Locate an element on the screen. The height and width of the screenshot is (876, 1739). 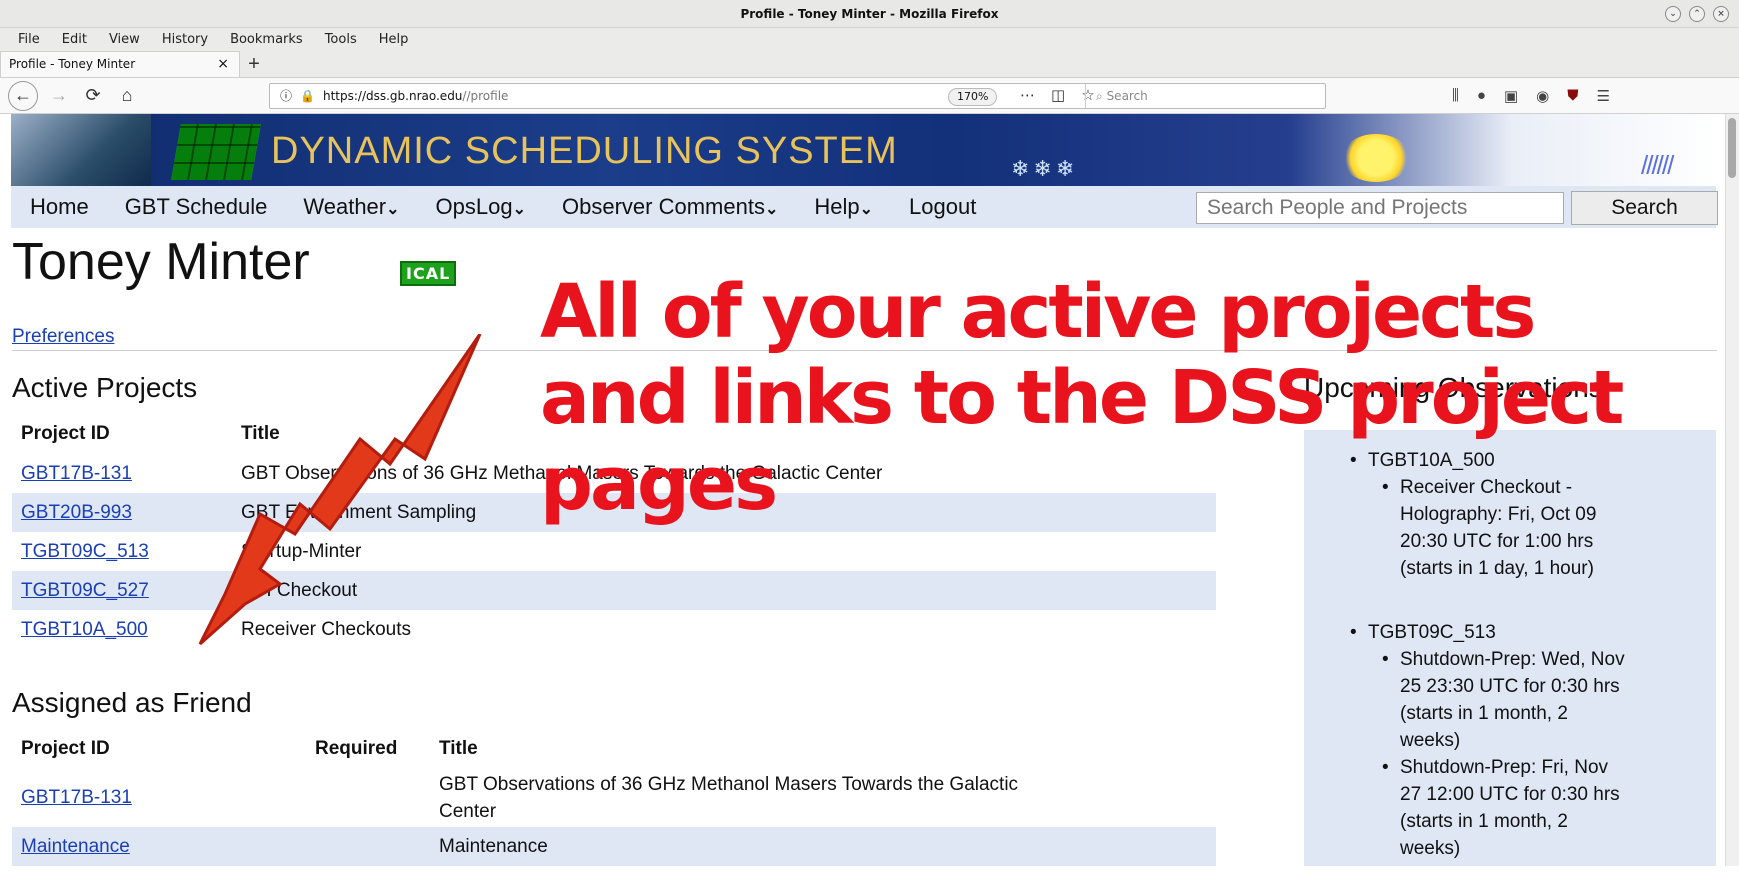
search-placeholder: Search is located at coordinates (1127, 95).